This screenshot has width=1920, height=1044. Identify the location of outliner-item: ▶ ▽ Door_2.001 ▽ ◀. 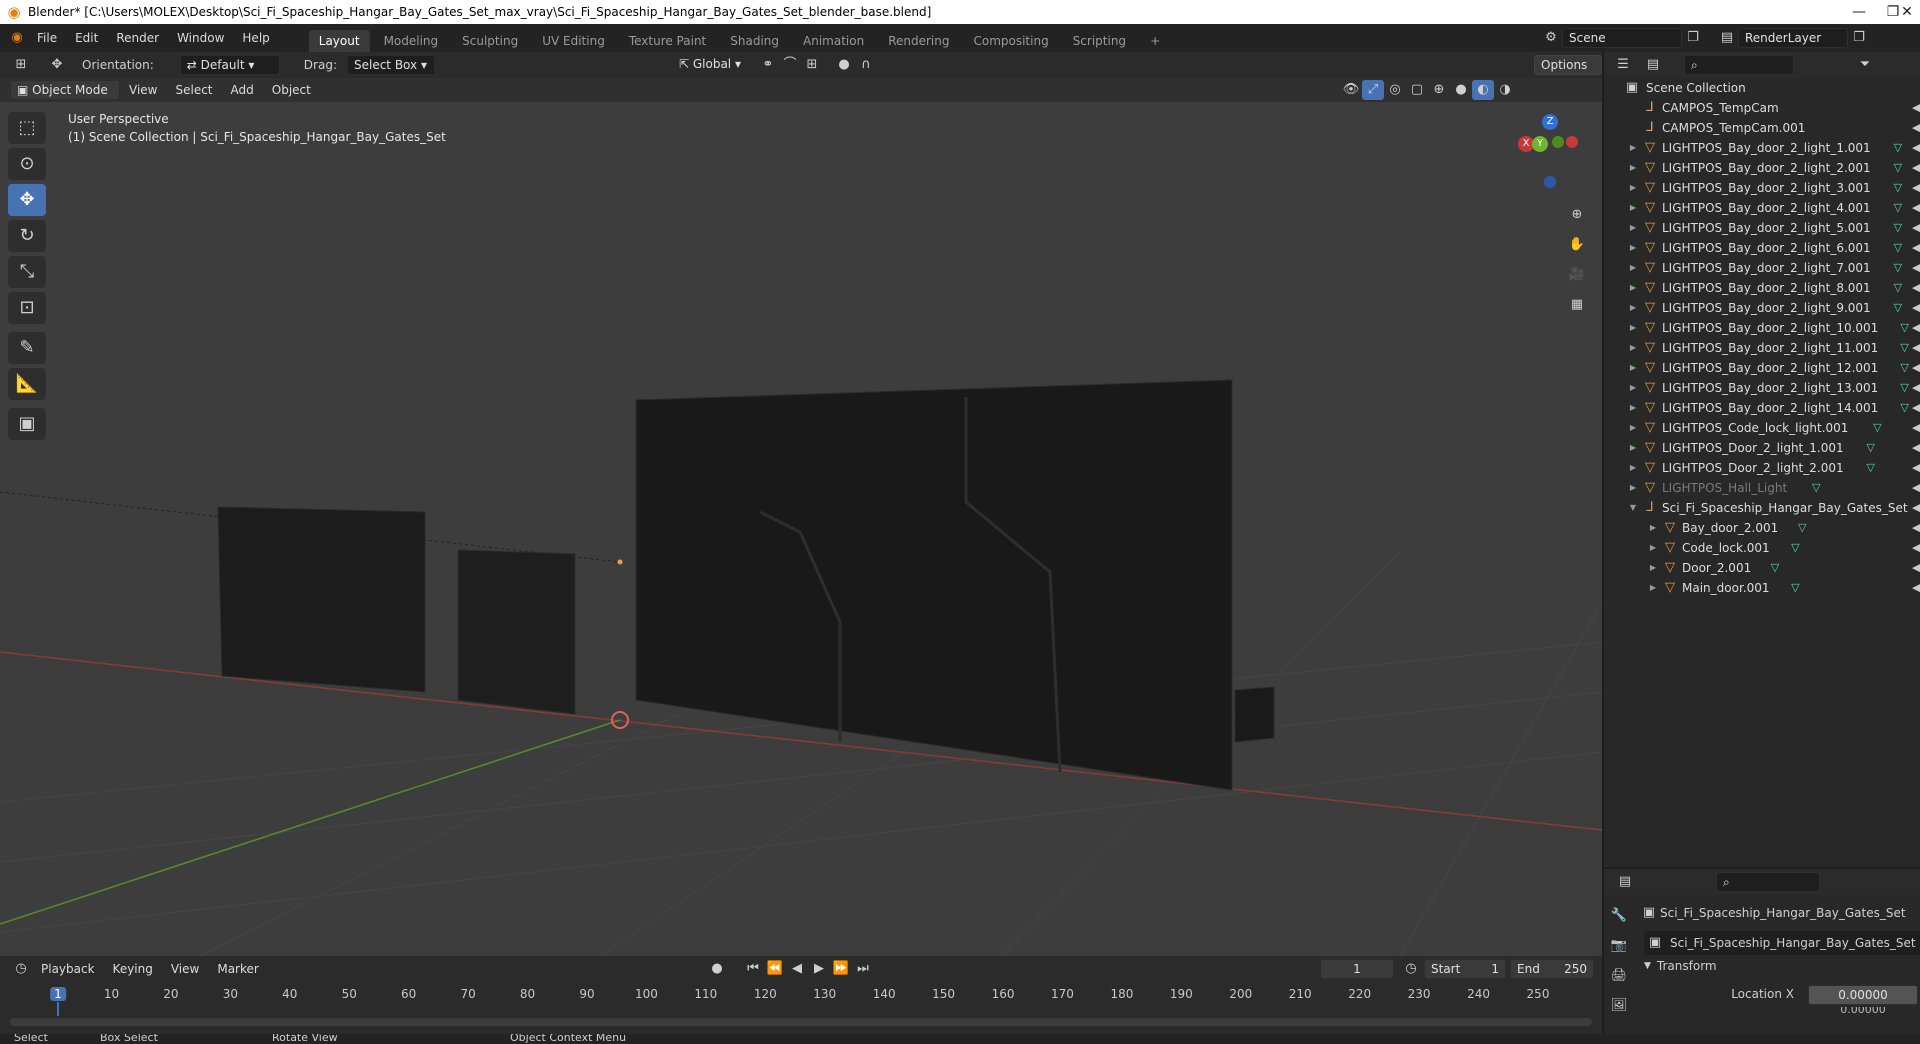
(1762, 568).